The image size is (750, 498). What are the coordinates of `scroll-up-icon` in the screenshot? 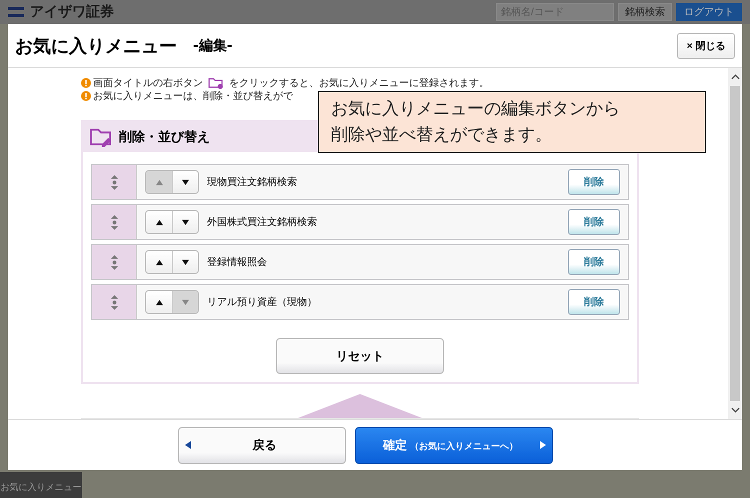 It's located at (735, 77).